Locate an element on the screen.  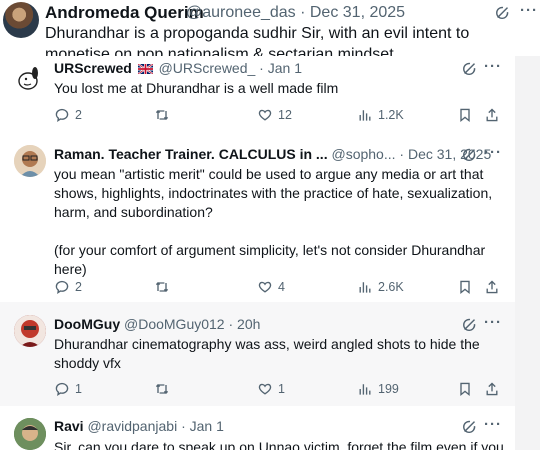
action-bar: 1 1 199 is located at coordinates (279, 389).